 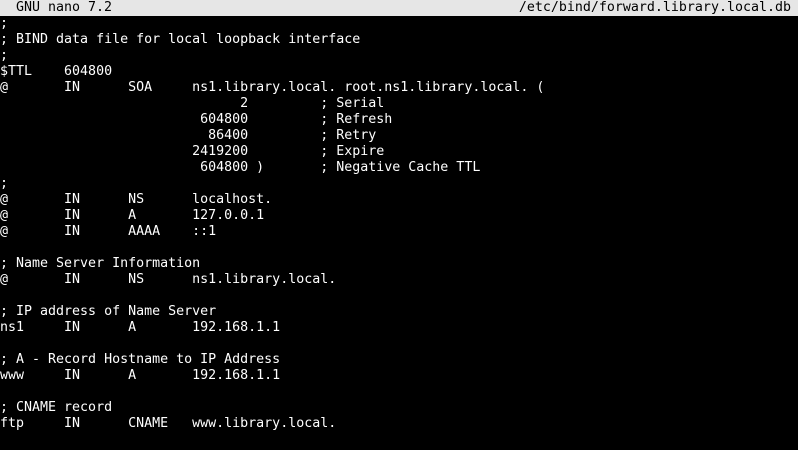 I want to click on editor-line: @ IN AAAA ::1, so click(x=399, y=232).